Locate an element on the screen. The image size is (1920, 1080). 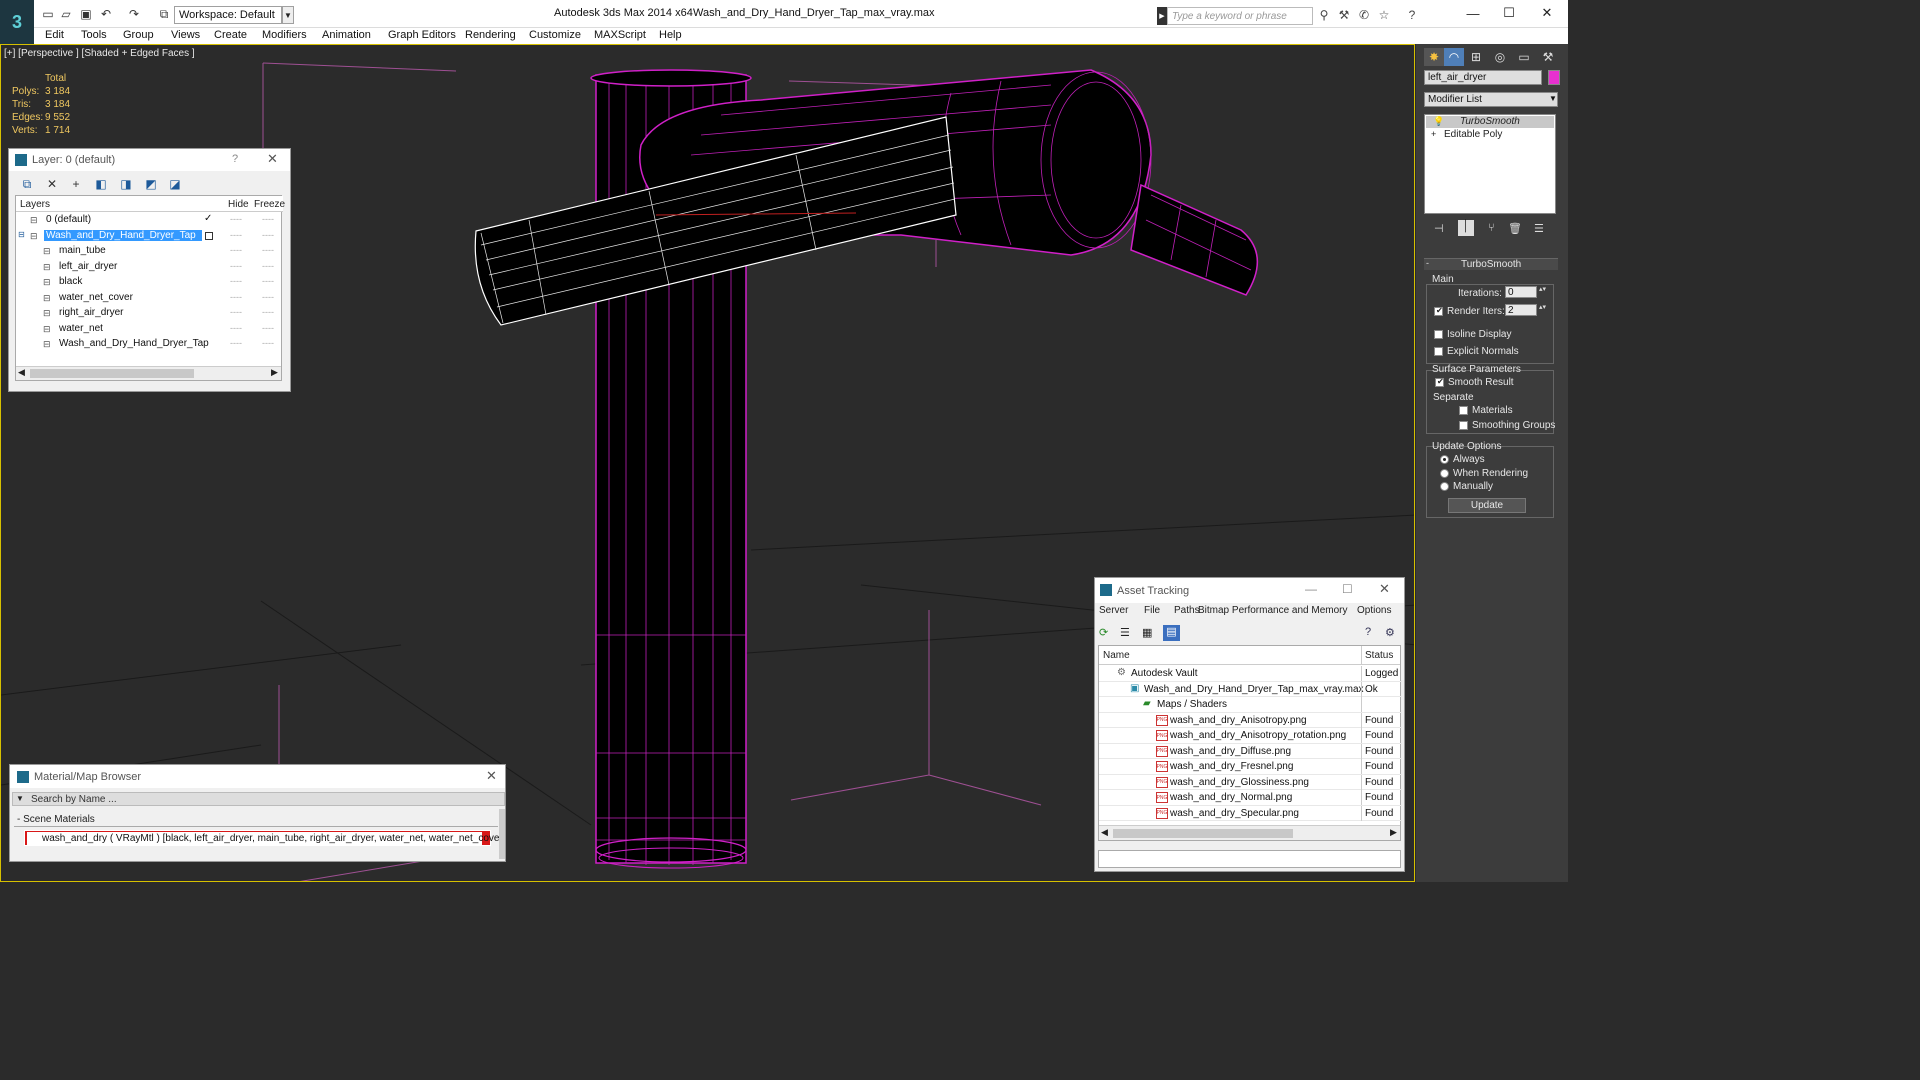
asset-row: PNG wash_and_dry_Specular.png Found is located at coordinates (1250, 813).